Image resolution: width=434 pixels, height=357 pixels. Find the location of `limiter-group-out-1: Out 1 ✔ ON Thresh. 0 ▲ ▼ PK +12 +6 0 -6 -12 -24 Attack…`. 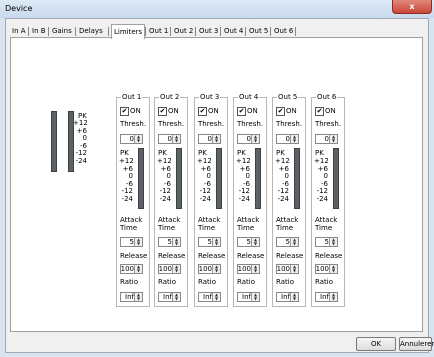

limiter-group-out-1: Out 1 ✔ ON Thresh. 0 ▲ ▼ PK +12 +6 0 -6 -12 -24 Attack… is located at coordinates (133, 200).